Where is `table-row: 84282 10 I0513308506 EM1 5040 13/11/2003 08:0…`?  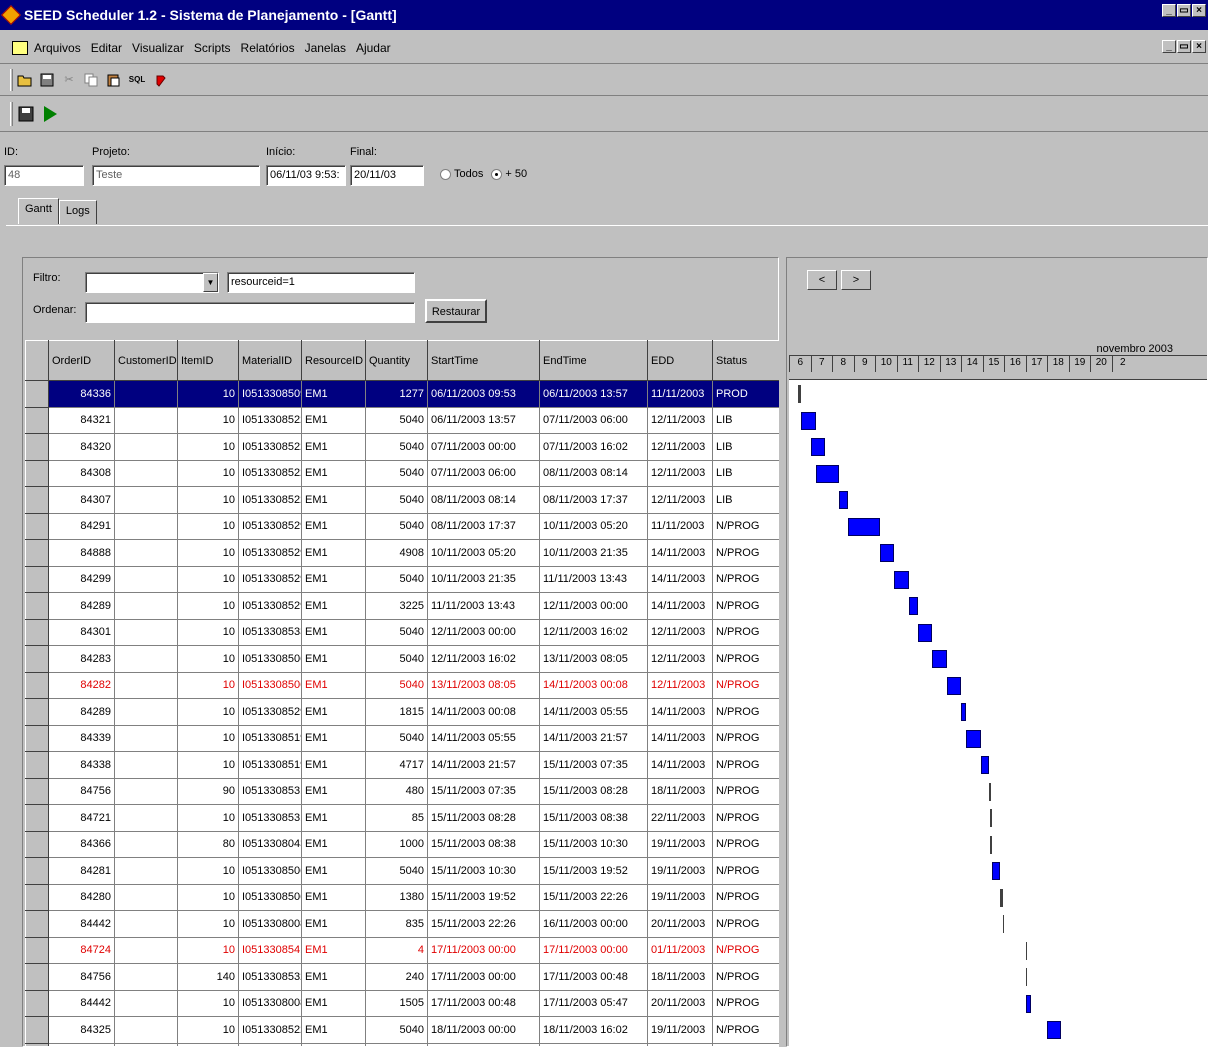
table-row: 84282 10 I0513308506 EM1 5040 13/11/2003 08:0… is located at coordinates (402, 685).